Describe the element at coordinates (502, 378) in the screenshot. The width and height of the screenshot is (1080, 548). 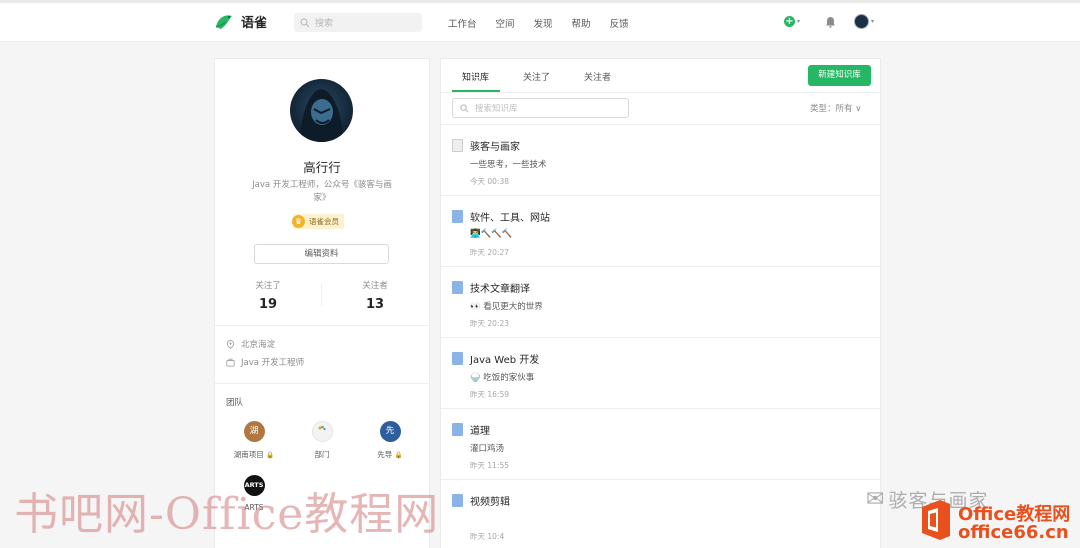
I see `book-description: 🍚 吃饭的家伙事` at that location.